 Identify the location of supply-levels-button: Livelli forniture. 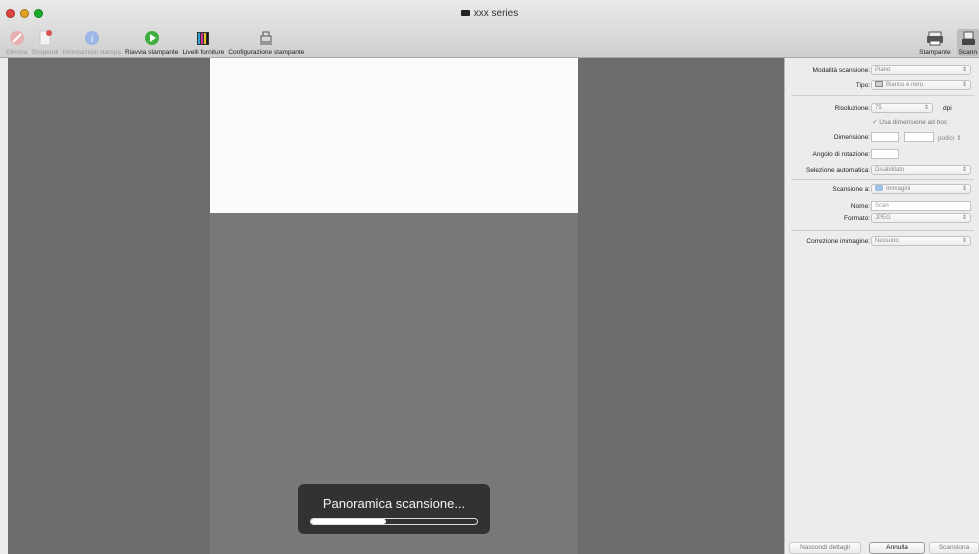
(203, 42).